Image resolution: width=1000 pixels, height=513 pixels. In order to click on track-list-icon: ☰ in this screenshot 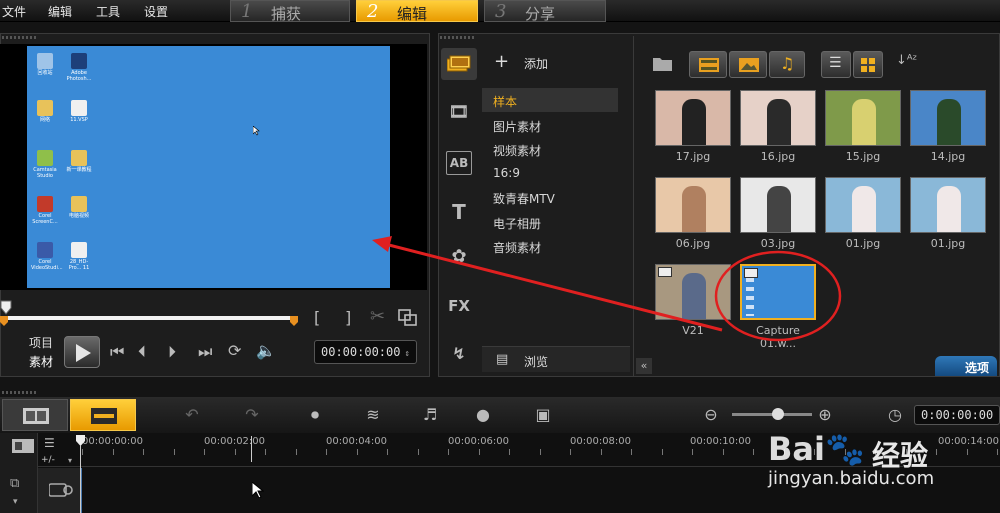, I will do `click(49, 443)`.